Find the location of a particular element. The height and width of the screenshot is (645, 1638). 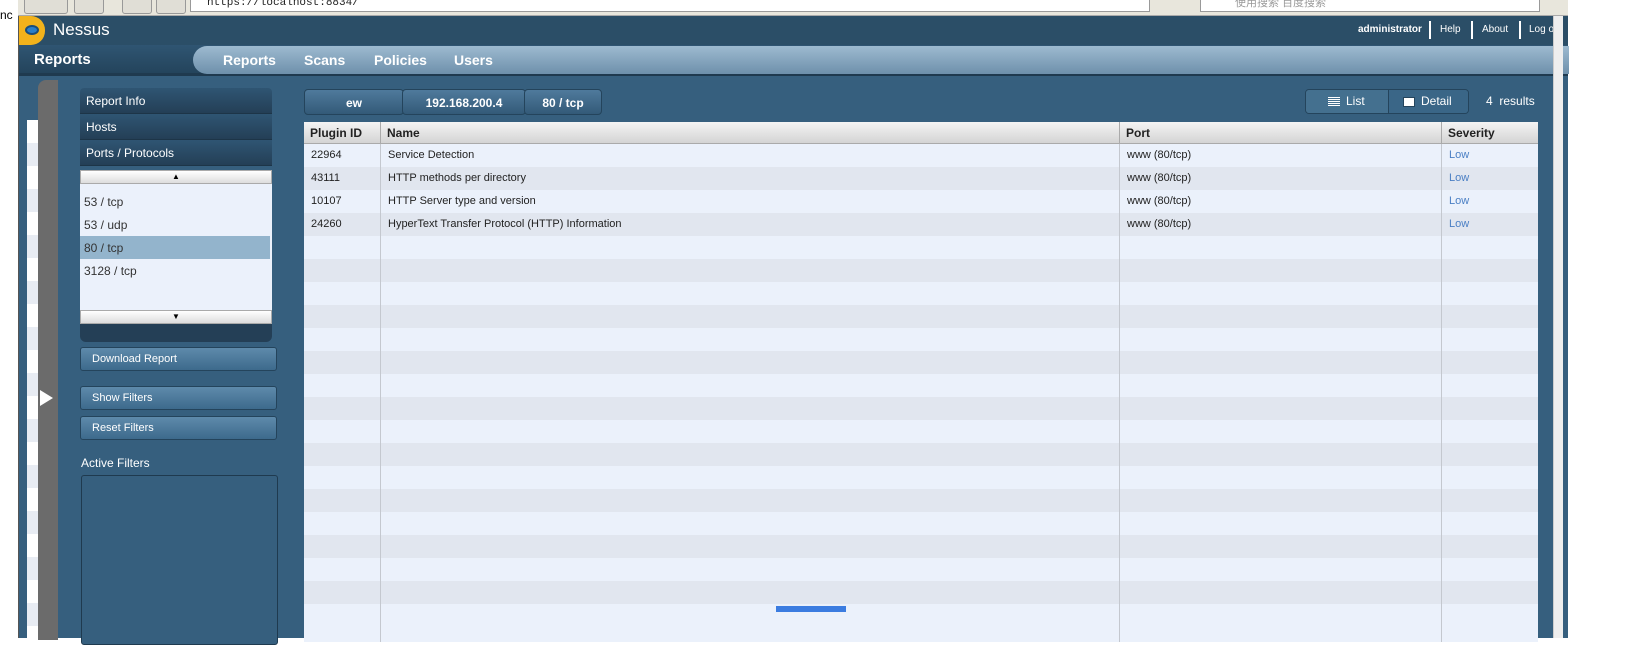

cell-id: 43111 is located at coordinates (325, 178).